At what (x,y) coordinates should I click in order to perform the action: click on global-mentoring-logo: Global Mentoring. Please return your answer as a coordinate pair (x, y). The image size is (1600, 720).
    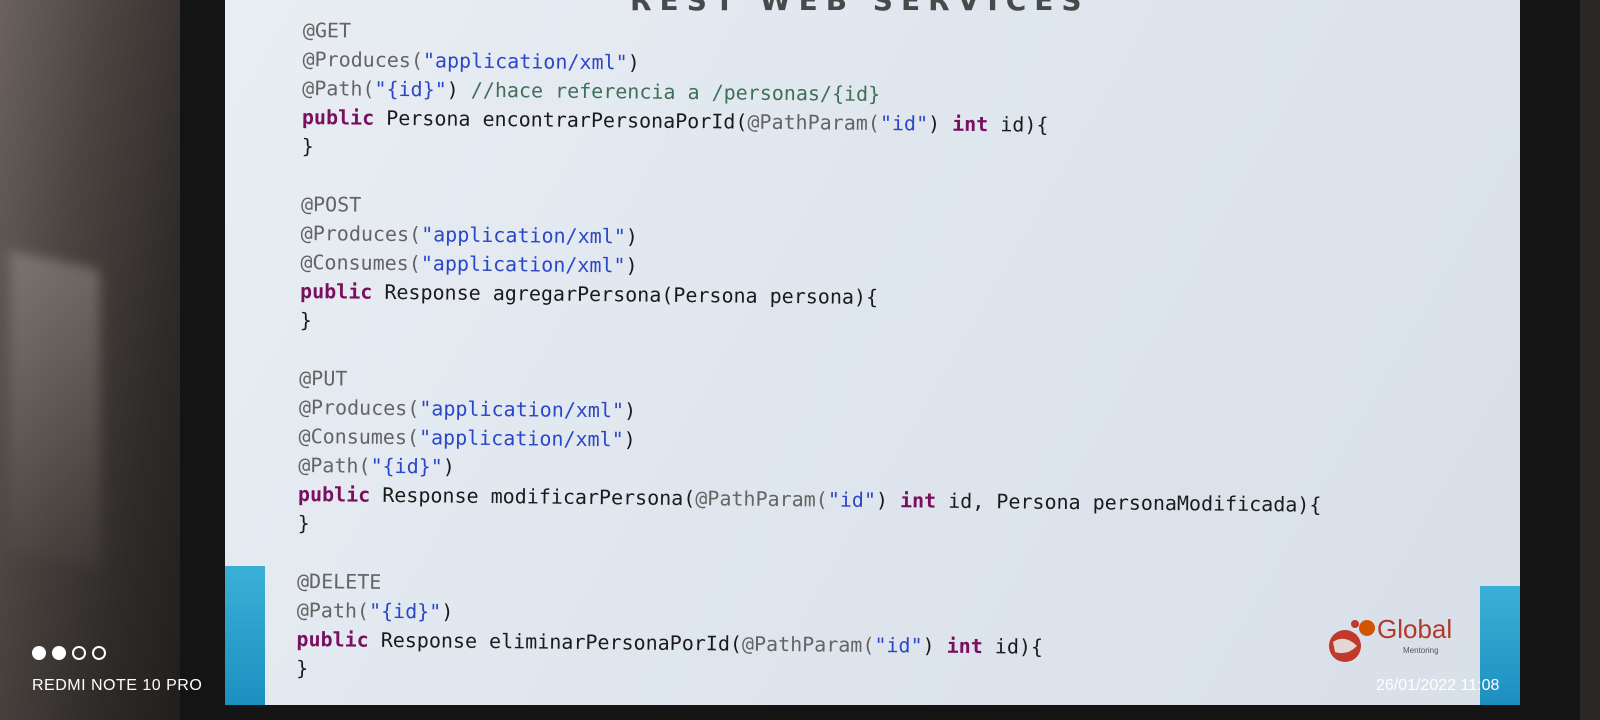
    Looking at the image, I should click on (1400, 647).